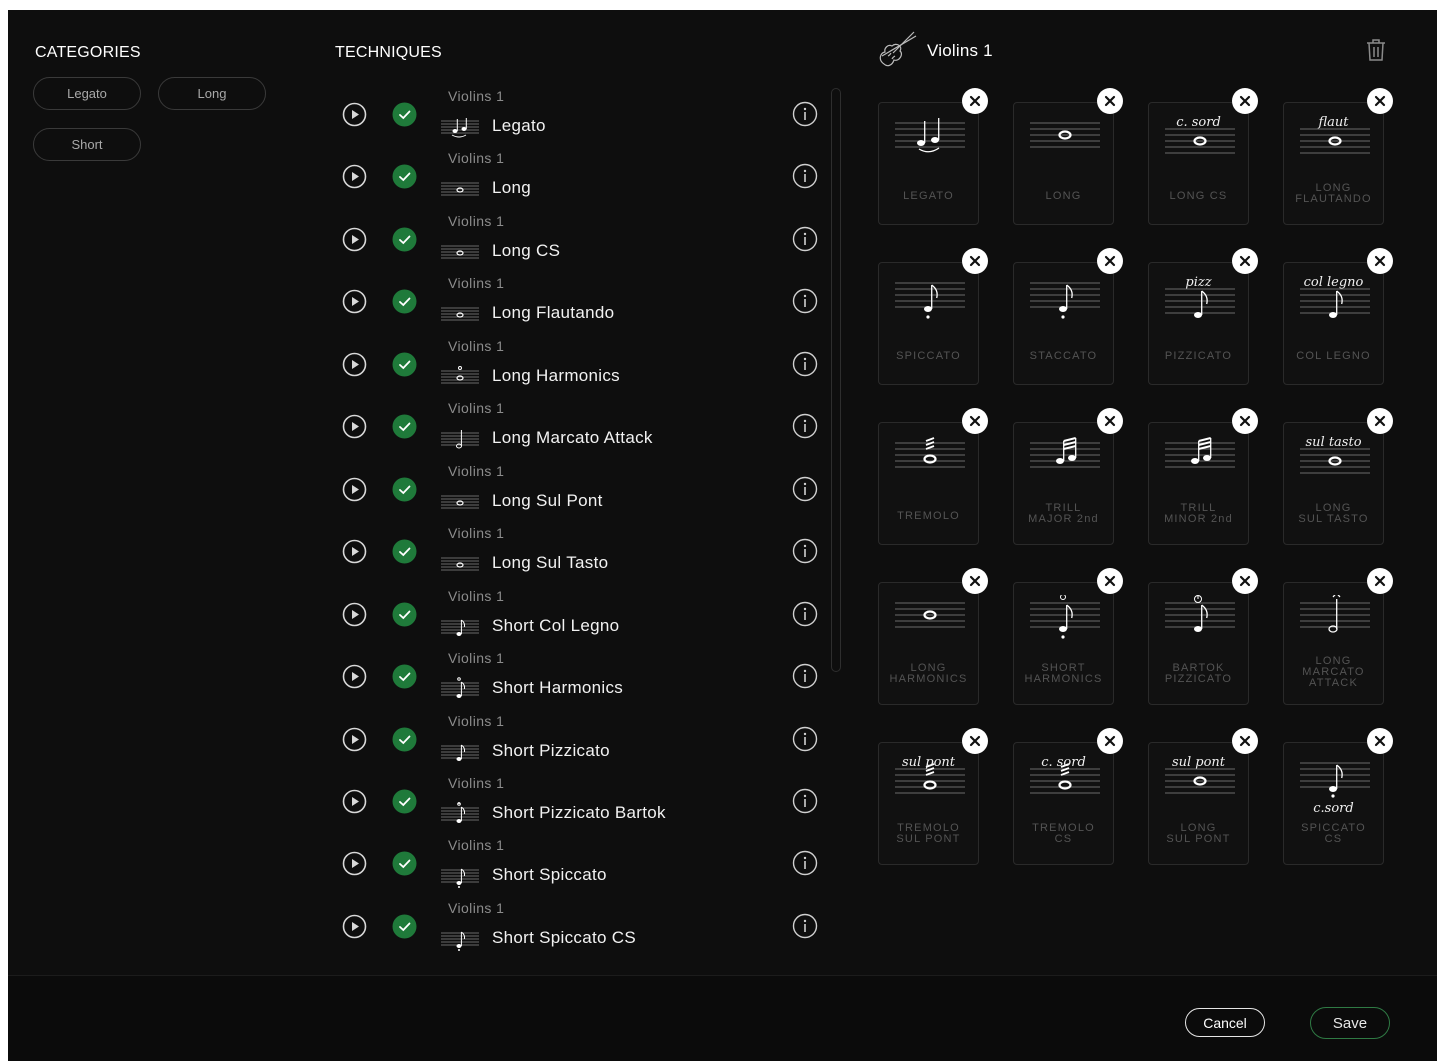 The image size is (1437, 1061). Describe the element at coordinates (579, 744) in the screenshot. I see `technique-row: Violins 1 Short Pizzicato` at that location.